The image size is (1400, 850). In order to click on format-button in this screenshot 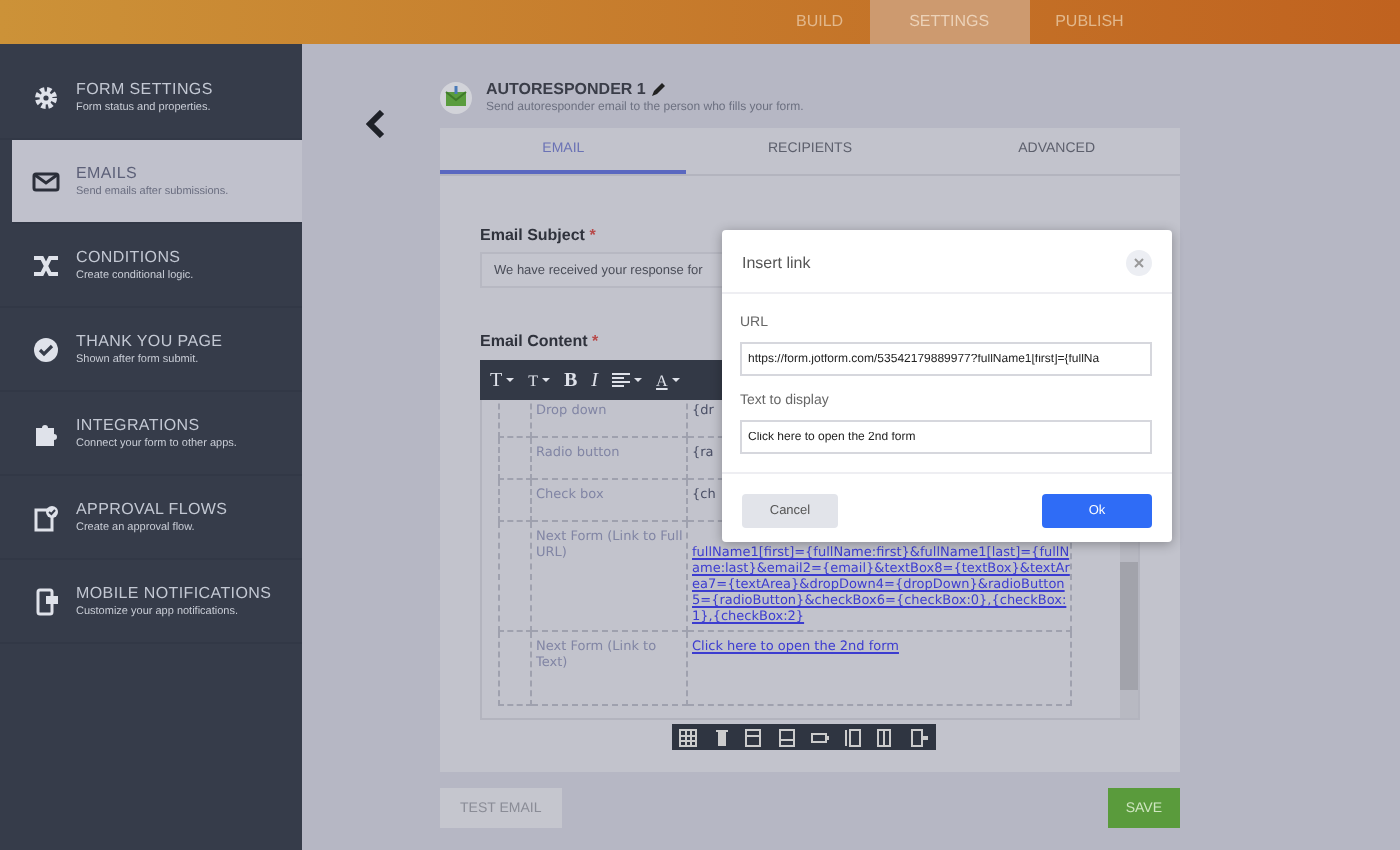, I will do `click(627, 380)`.